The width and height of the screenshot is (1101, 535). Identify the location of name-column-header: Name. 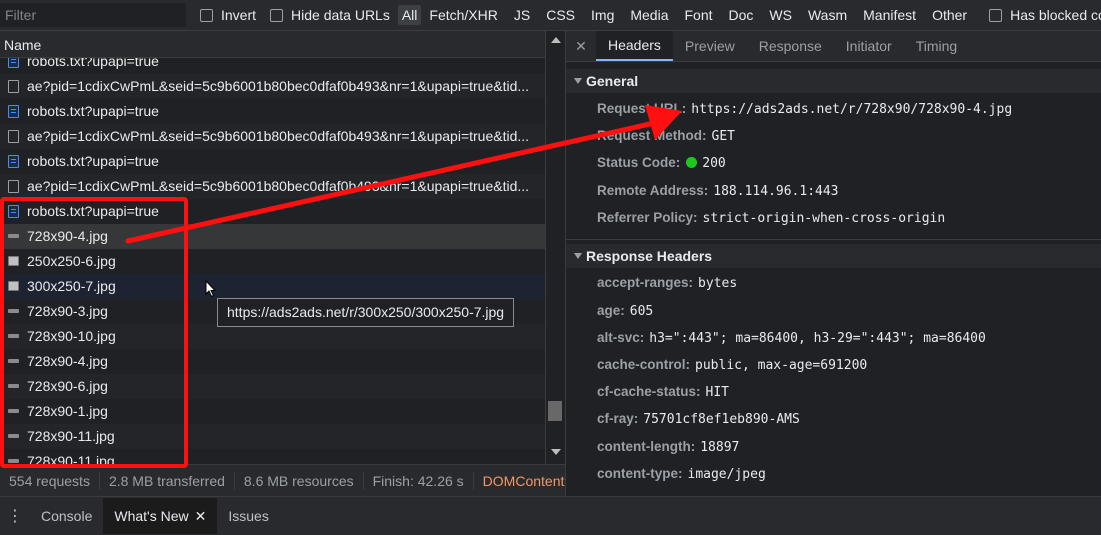
(272, 44).